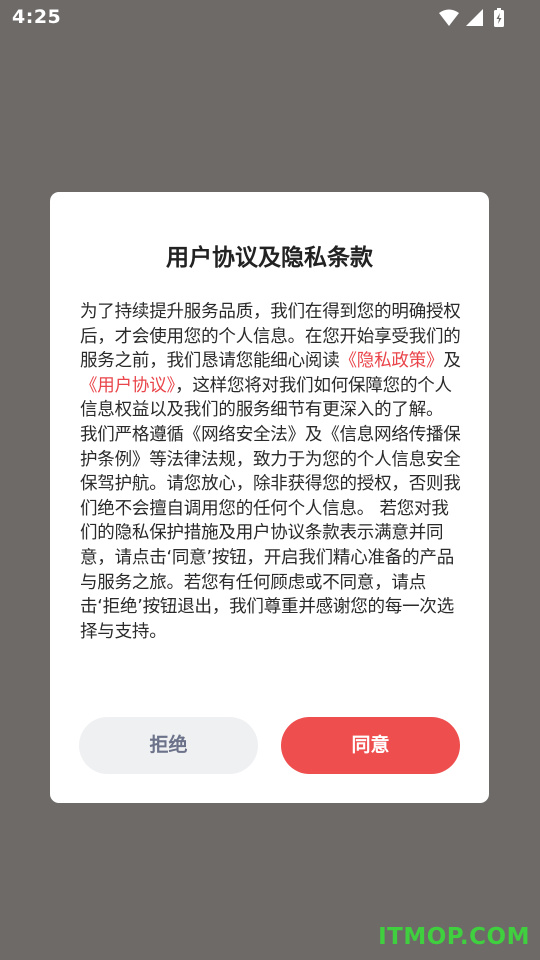 The image size is (540, 960). I want to click on status-time: 4:25, so click(37, 17).